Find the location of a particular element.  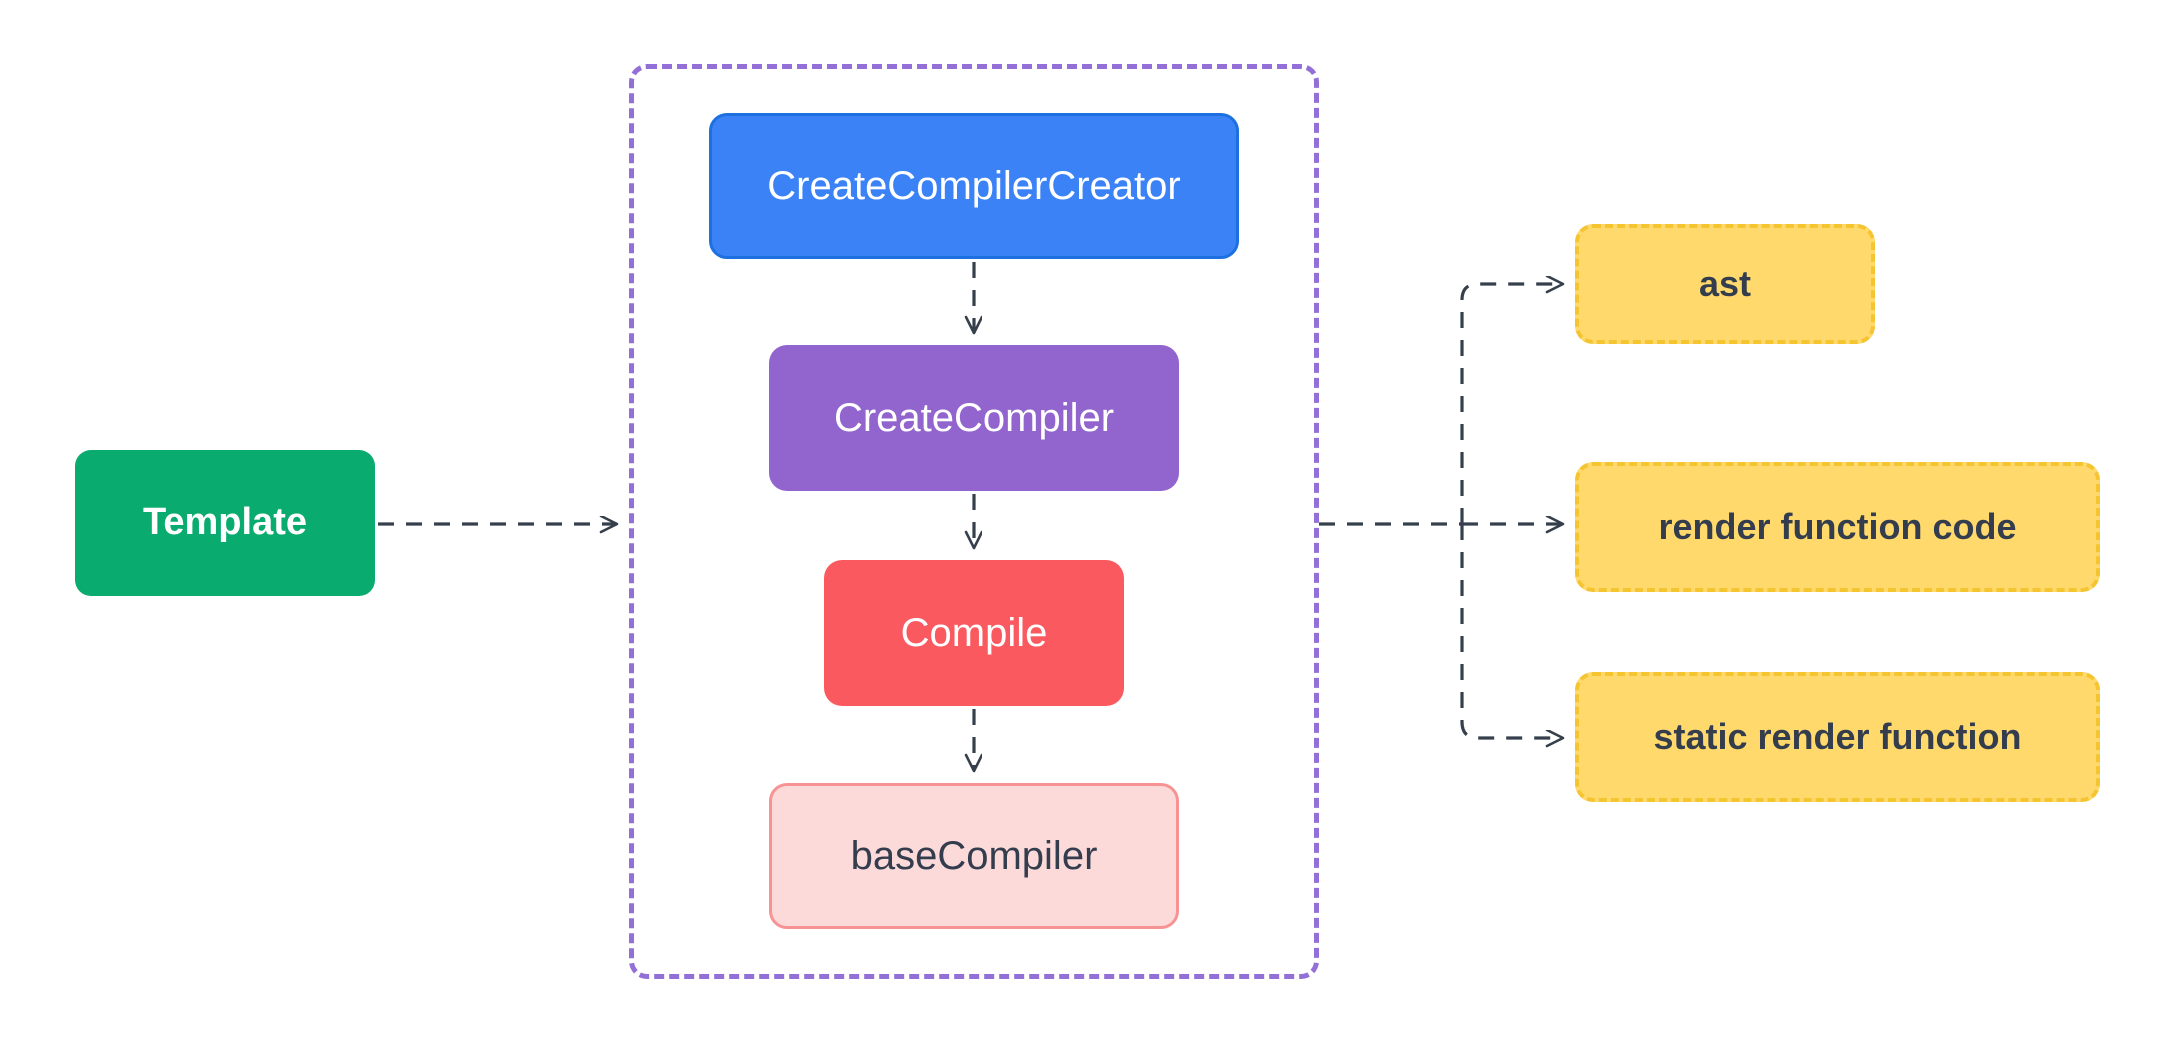

node-create-compiler-creator: CreateCompilerCreator is located at coordinates (974, 186).